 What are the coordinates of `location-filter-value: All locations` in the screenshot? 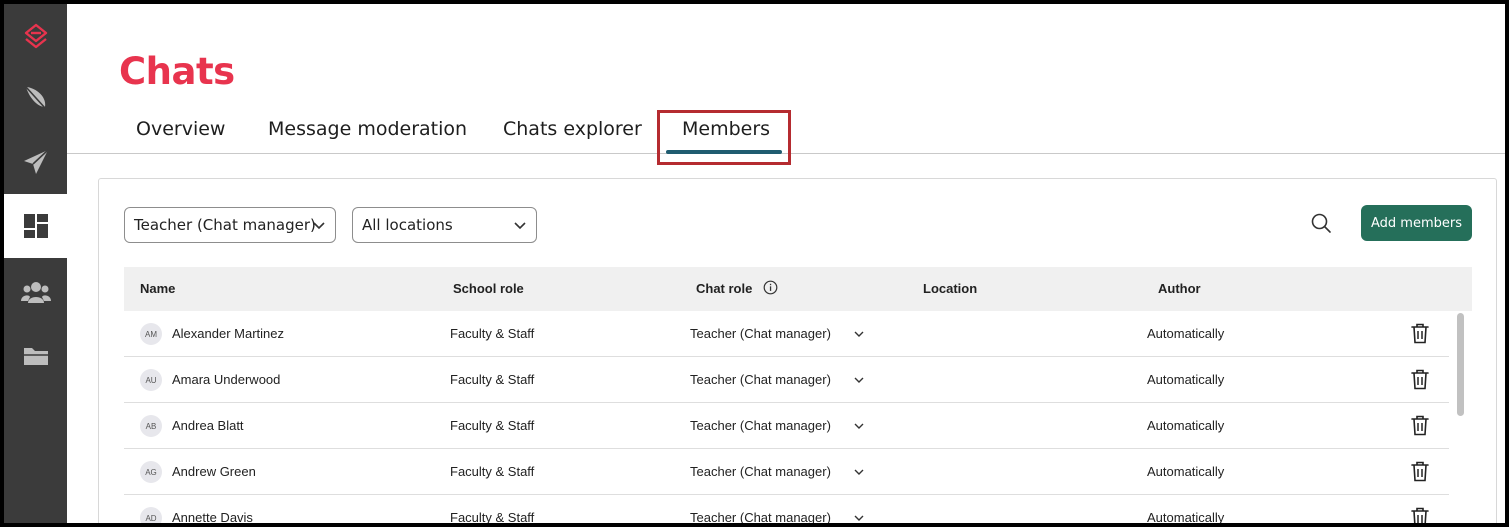 It's located at (407, 225).